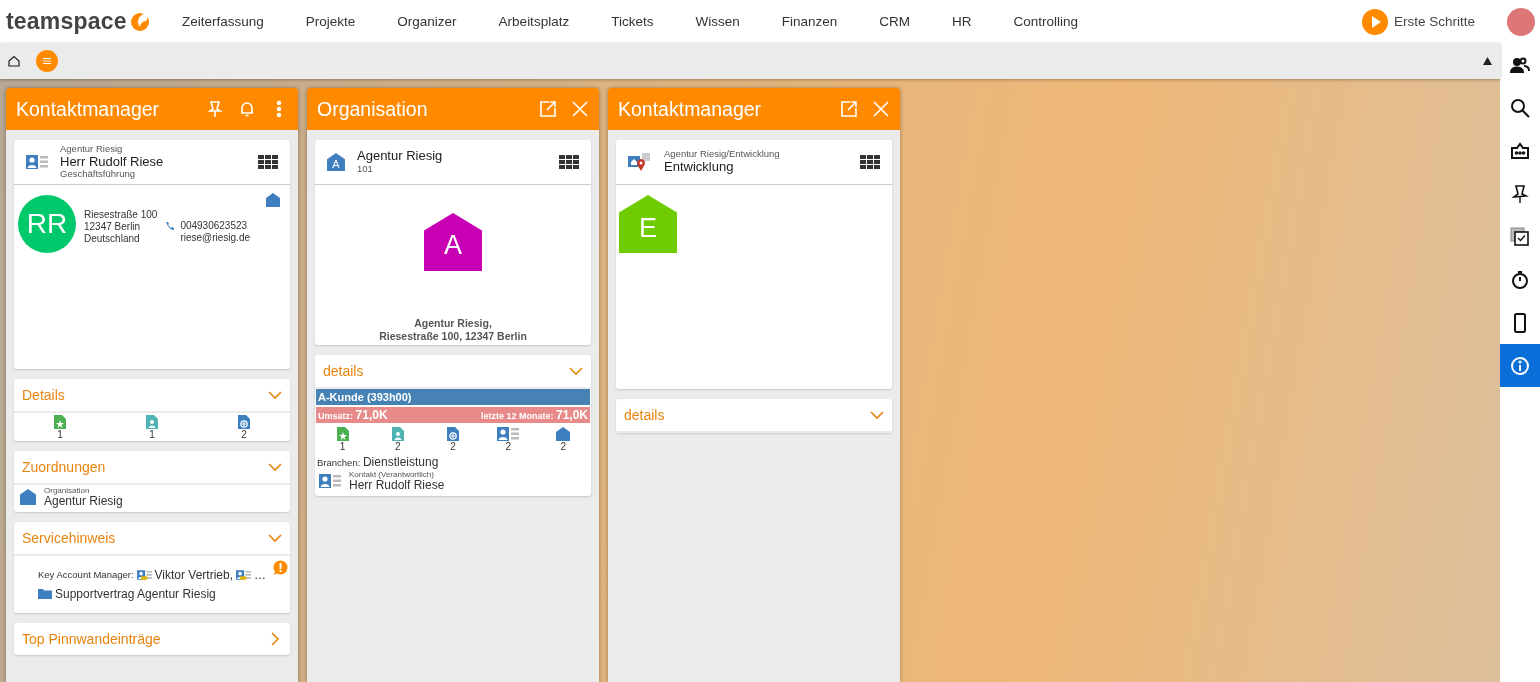  I want to click on house-icon, so click(563, 434).